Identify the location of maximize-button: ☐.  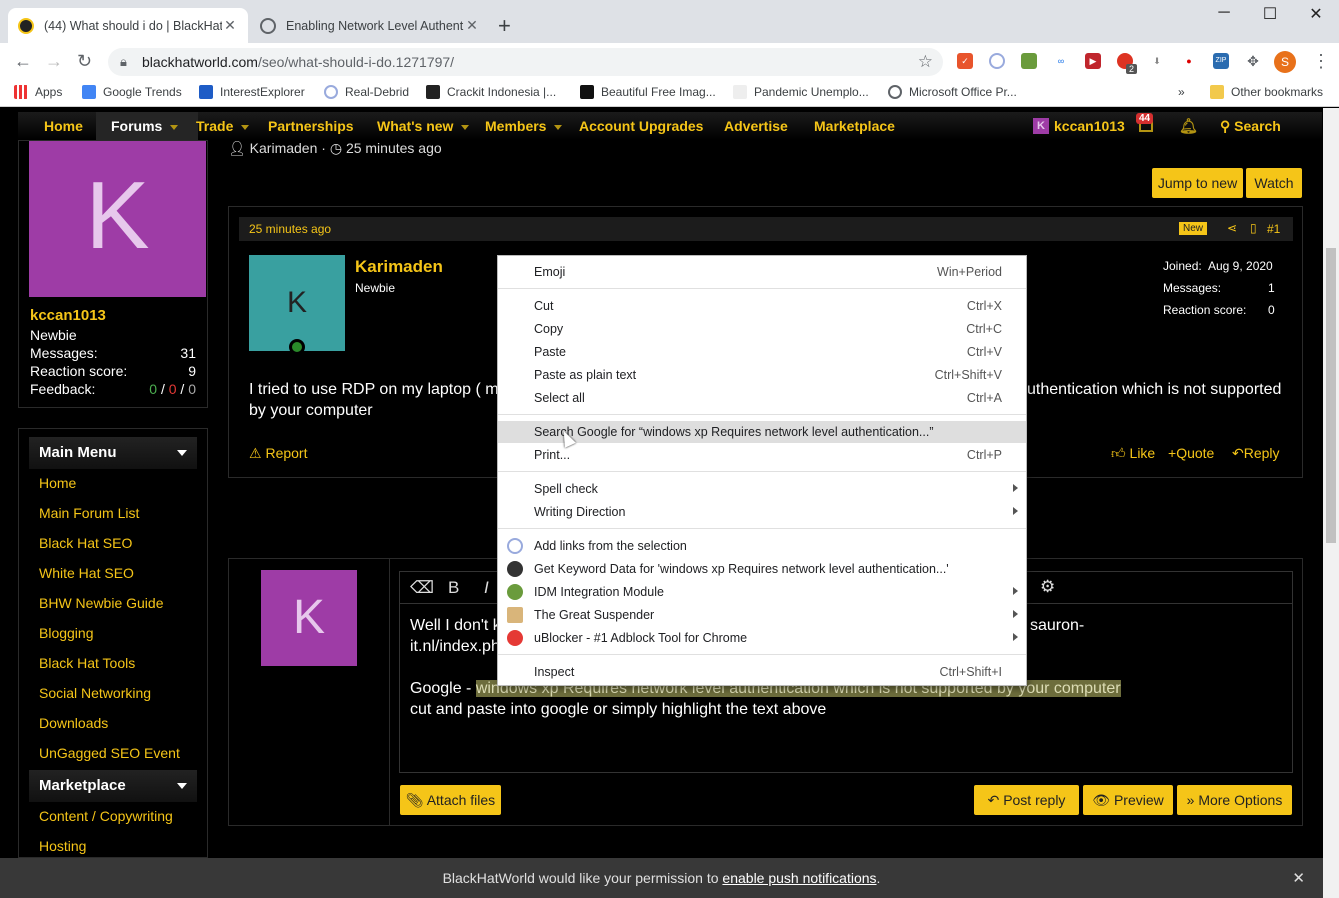
(1270, 14).